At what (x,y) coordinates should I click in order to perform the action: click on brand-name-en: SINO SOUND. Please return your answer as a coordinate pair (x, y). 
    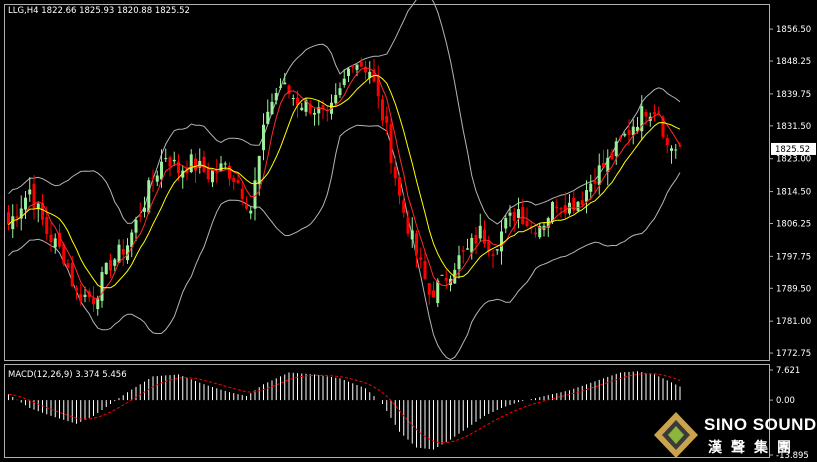
    Looking at the image, I should click on (760, 424).